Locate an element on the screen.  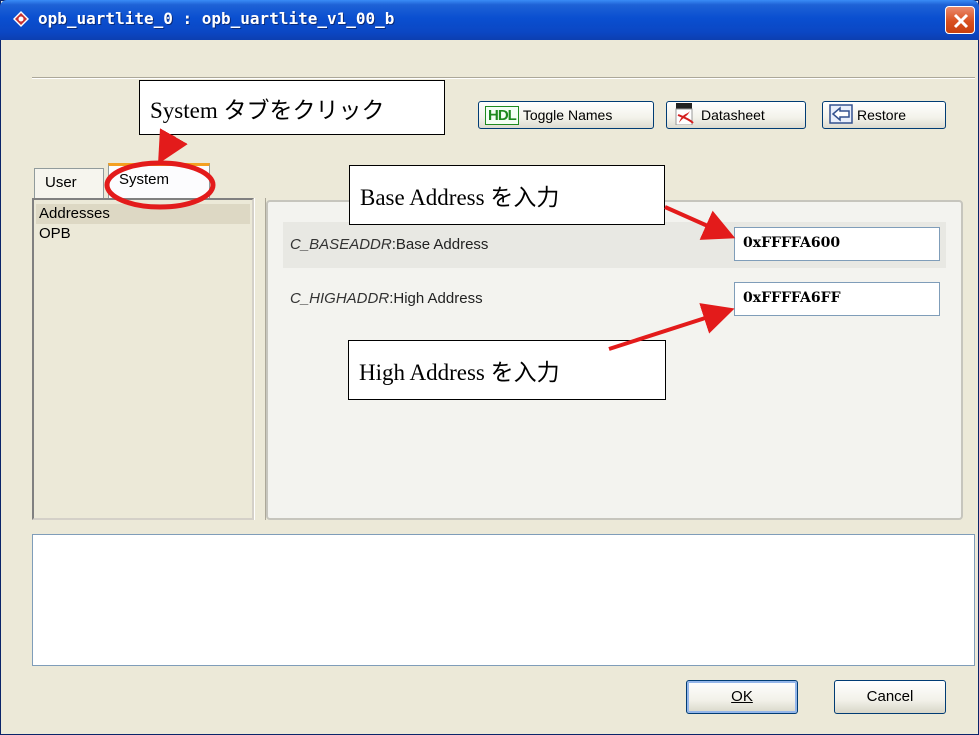
datasheet-button: Datasheet is located at coordinates (736, 115).